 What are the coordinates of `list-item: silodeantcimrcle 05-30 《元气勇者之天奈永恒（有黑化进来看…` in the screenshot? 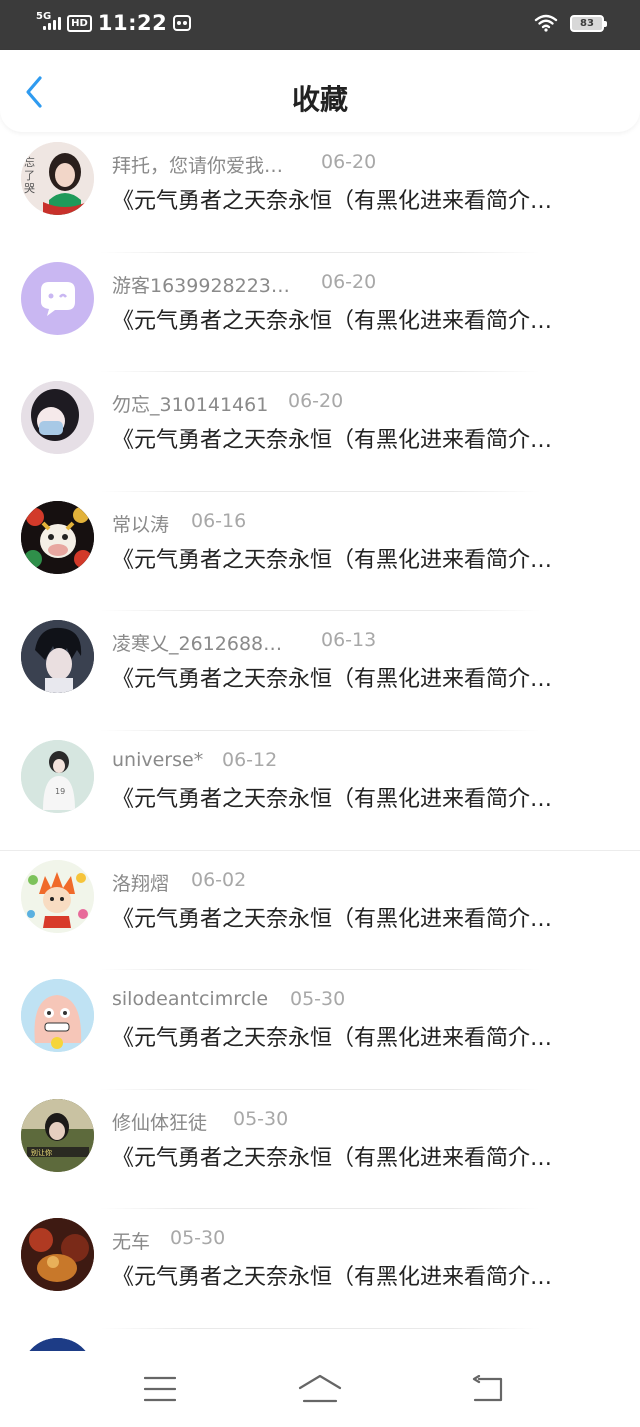 It's located at (320, 1030).